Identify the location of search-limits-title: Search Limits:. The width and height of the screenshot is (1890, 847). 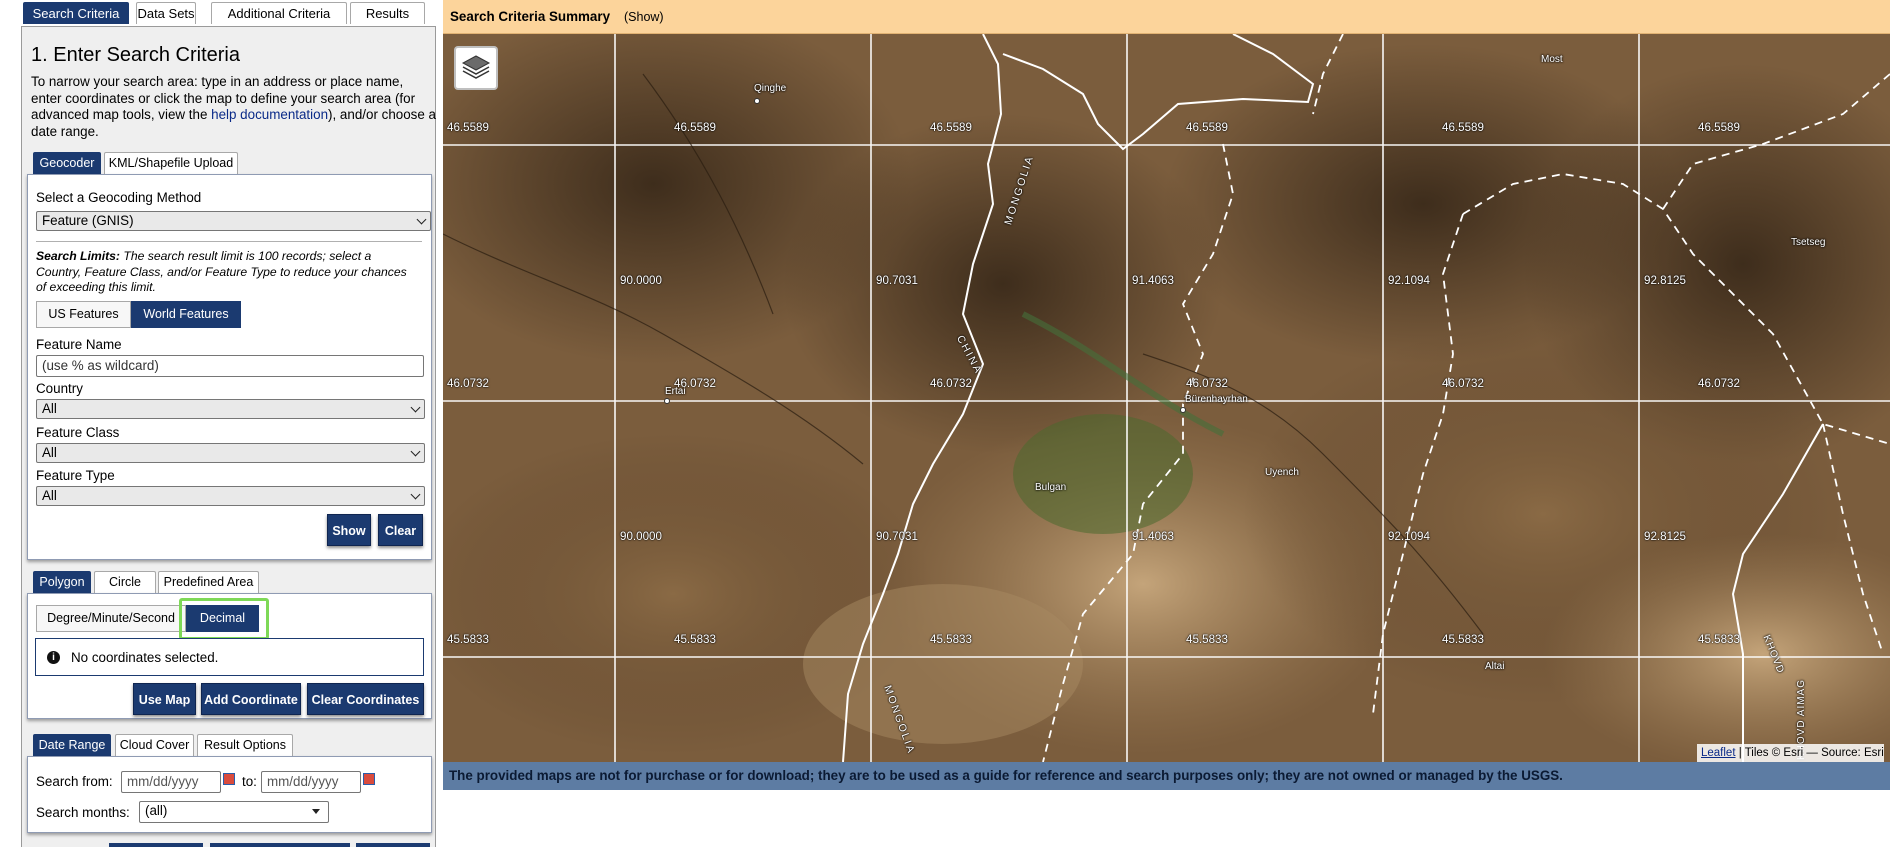
(78, 256).